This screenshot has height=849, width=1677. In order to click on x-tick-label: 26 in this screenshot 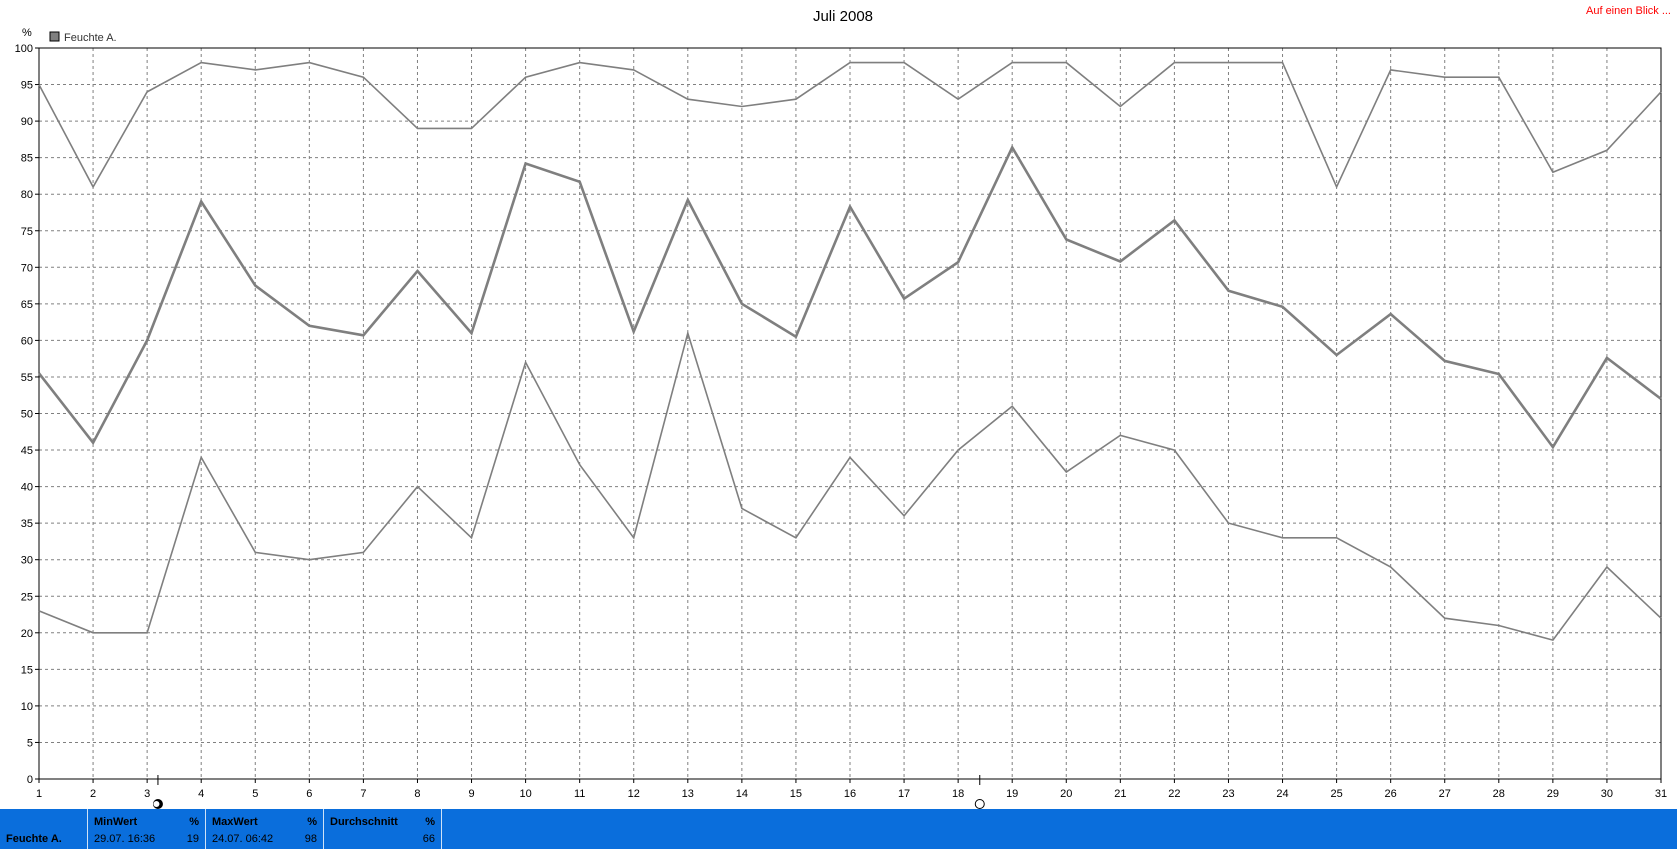, I will do `click(1391, 794)`.